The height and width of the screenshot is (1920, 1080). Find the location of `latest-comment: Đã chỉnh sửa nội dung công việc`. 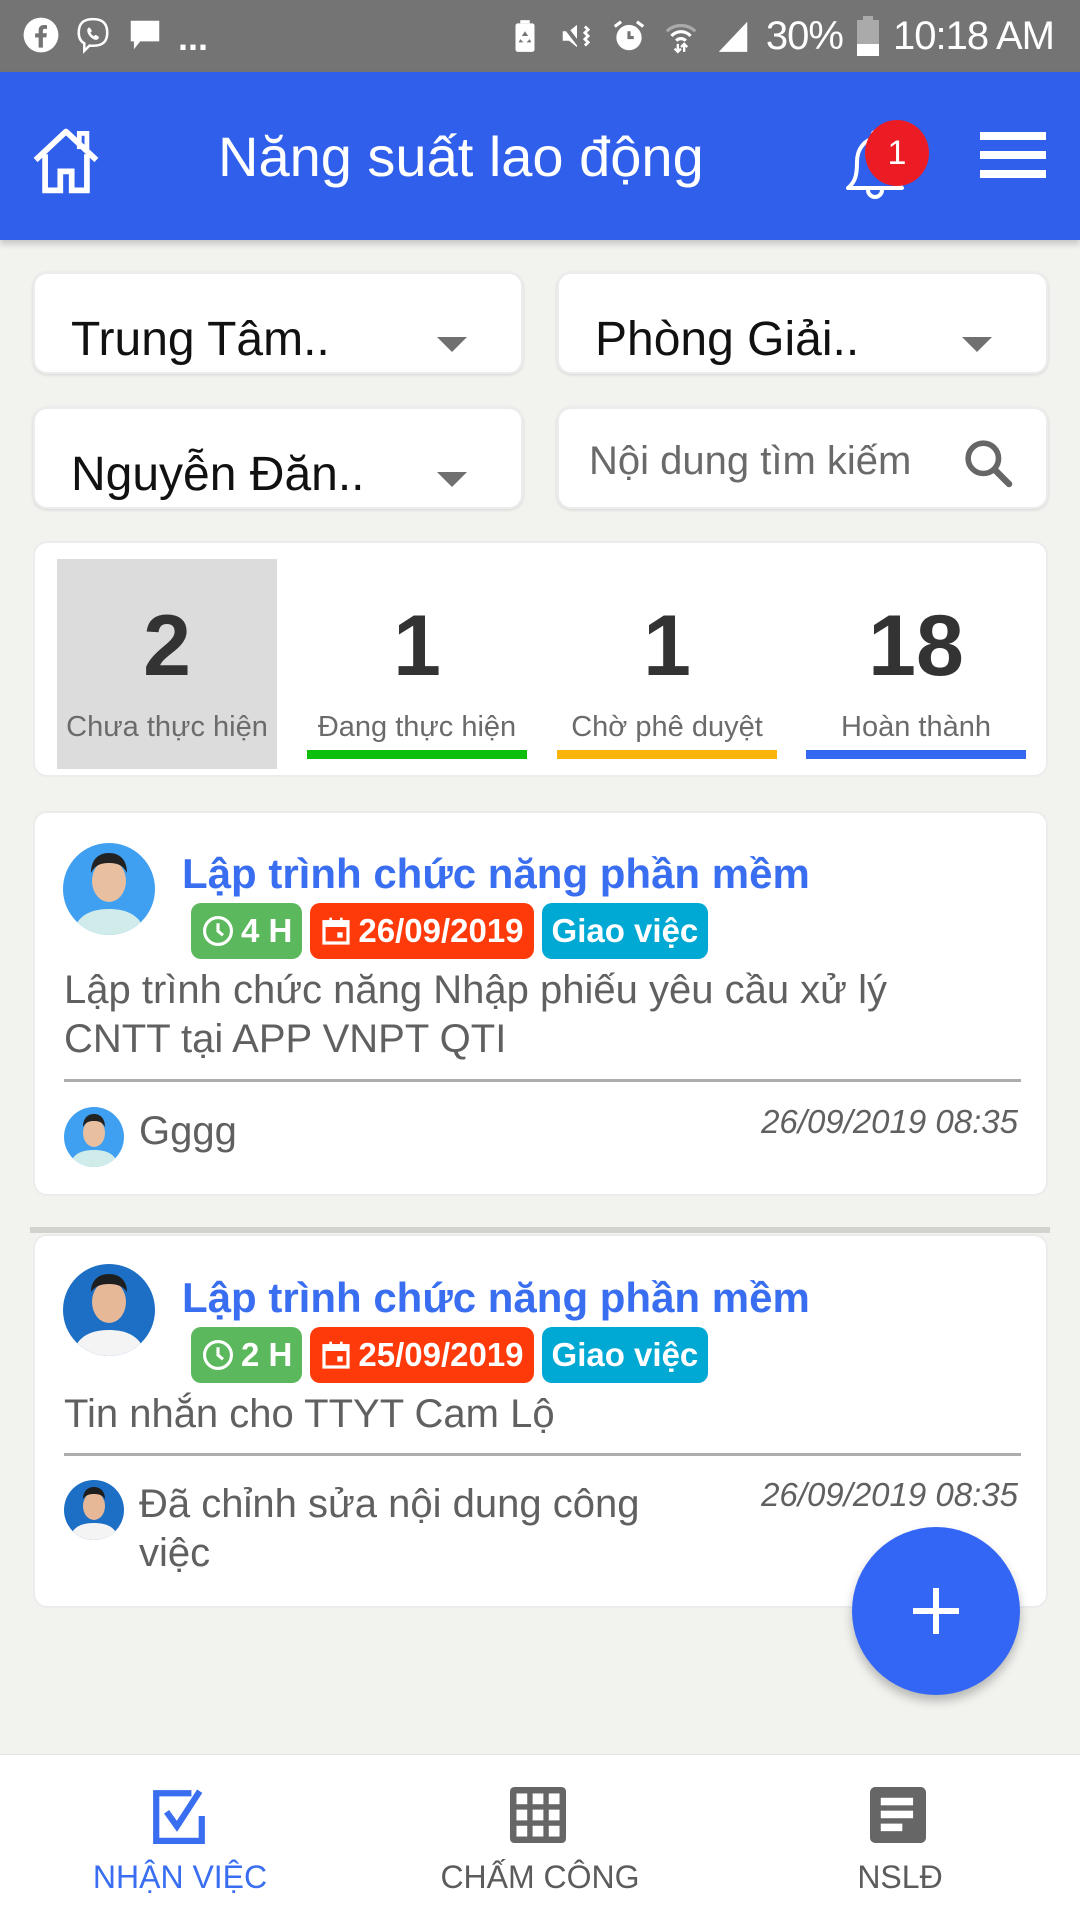

latest-comment: Đã chỉnh sửa nội dung công việc is located at coordinates (389, 1528).